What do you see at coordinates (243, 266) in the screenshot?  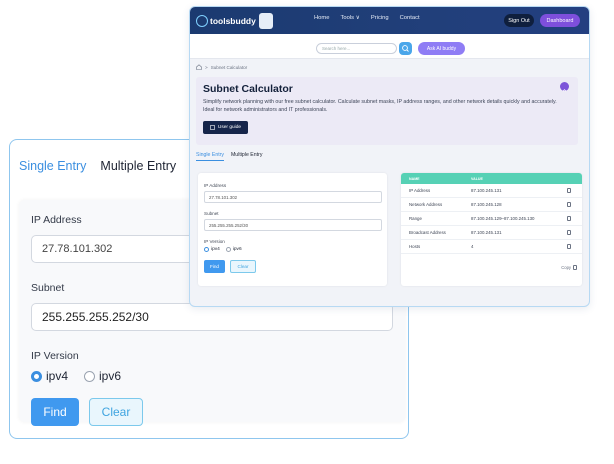 I see `clear-button-small: Clear` at bounding box center [243, 266].